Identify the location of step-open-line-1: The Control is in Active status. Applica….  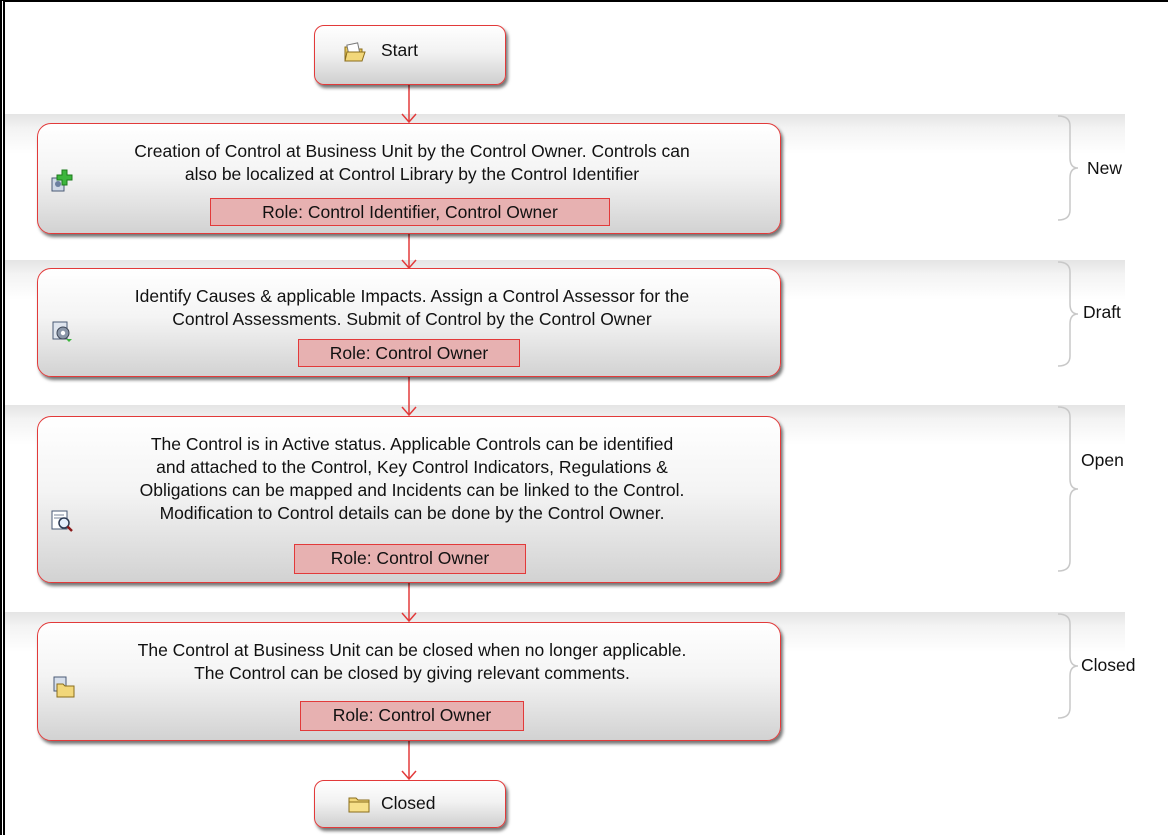
(412, 444).